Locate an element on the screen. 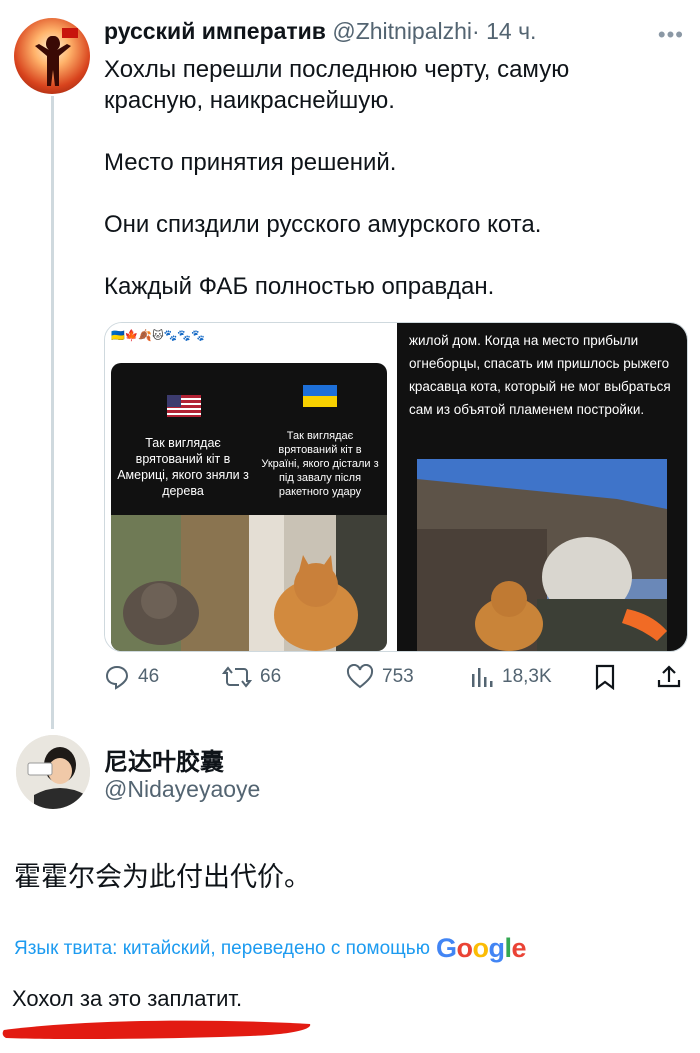  share-button is located at coordinates (673, 677).